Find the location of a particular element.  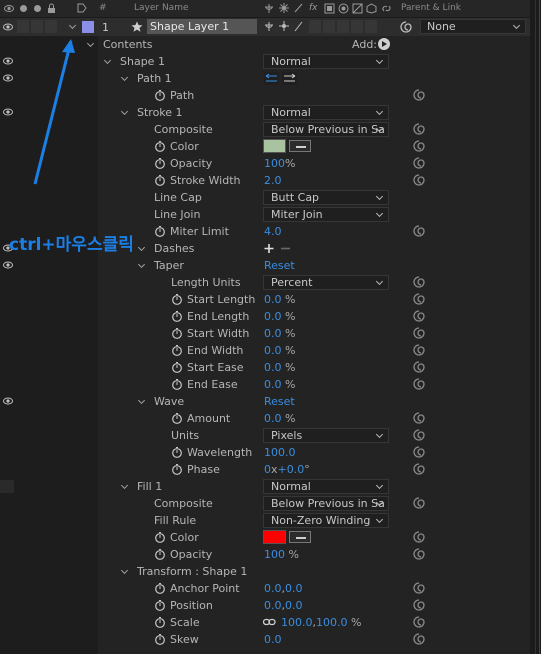

stroke-width-row: Stroke Width 2.0 is located at coordinates (265, 180).